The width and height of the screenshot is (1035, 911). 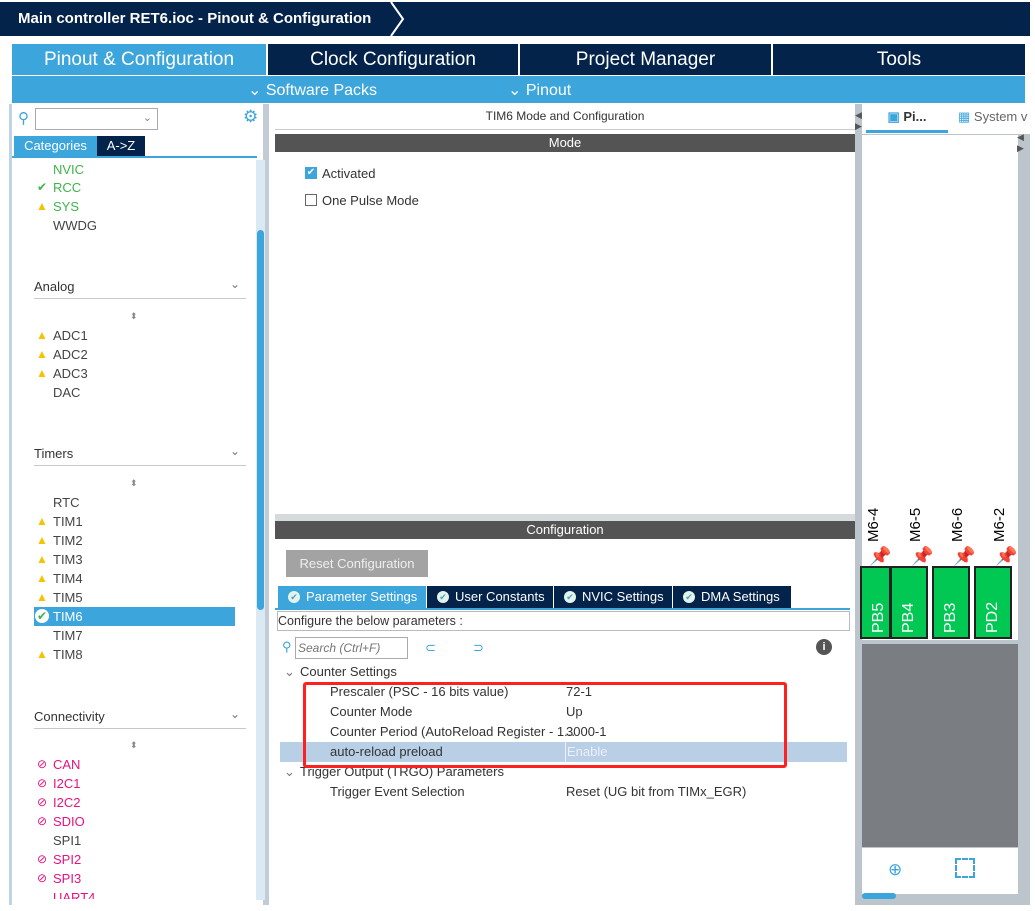 I want to click on pin-pb5: PB5, so click(x=875, y=602).